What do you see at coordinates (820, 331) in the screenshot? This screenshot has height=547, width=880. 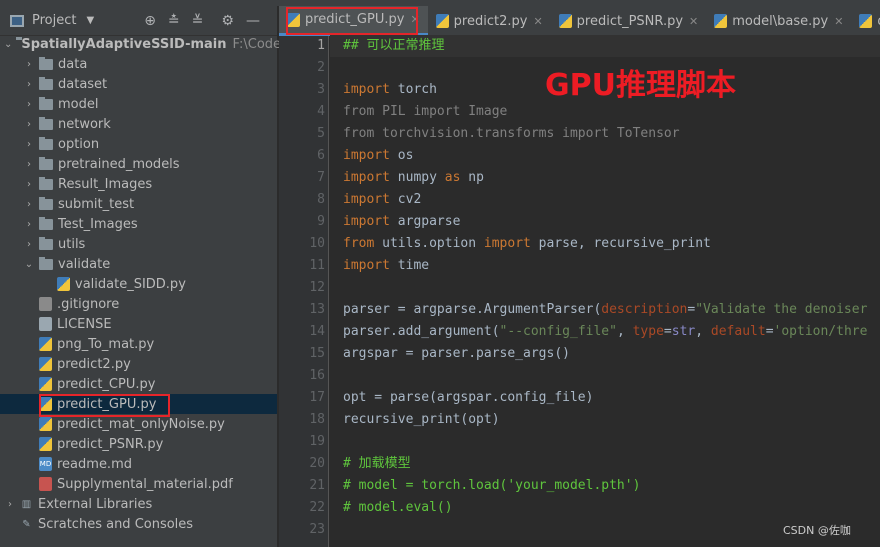 I see `code-token: 'option/thre` at bounding box center [820, 331].